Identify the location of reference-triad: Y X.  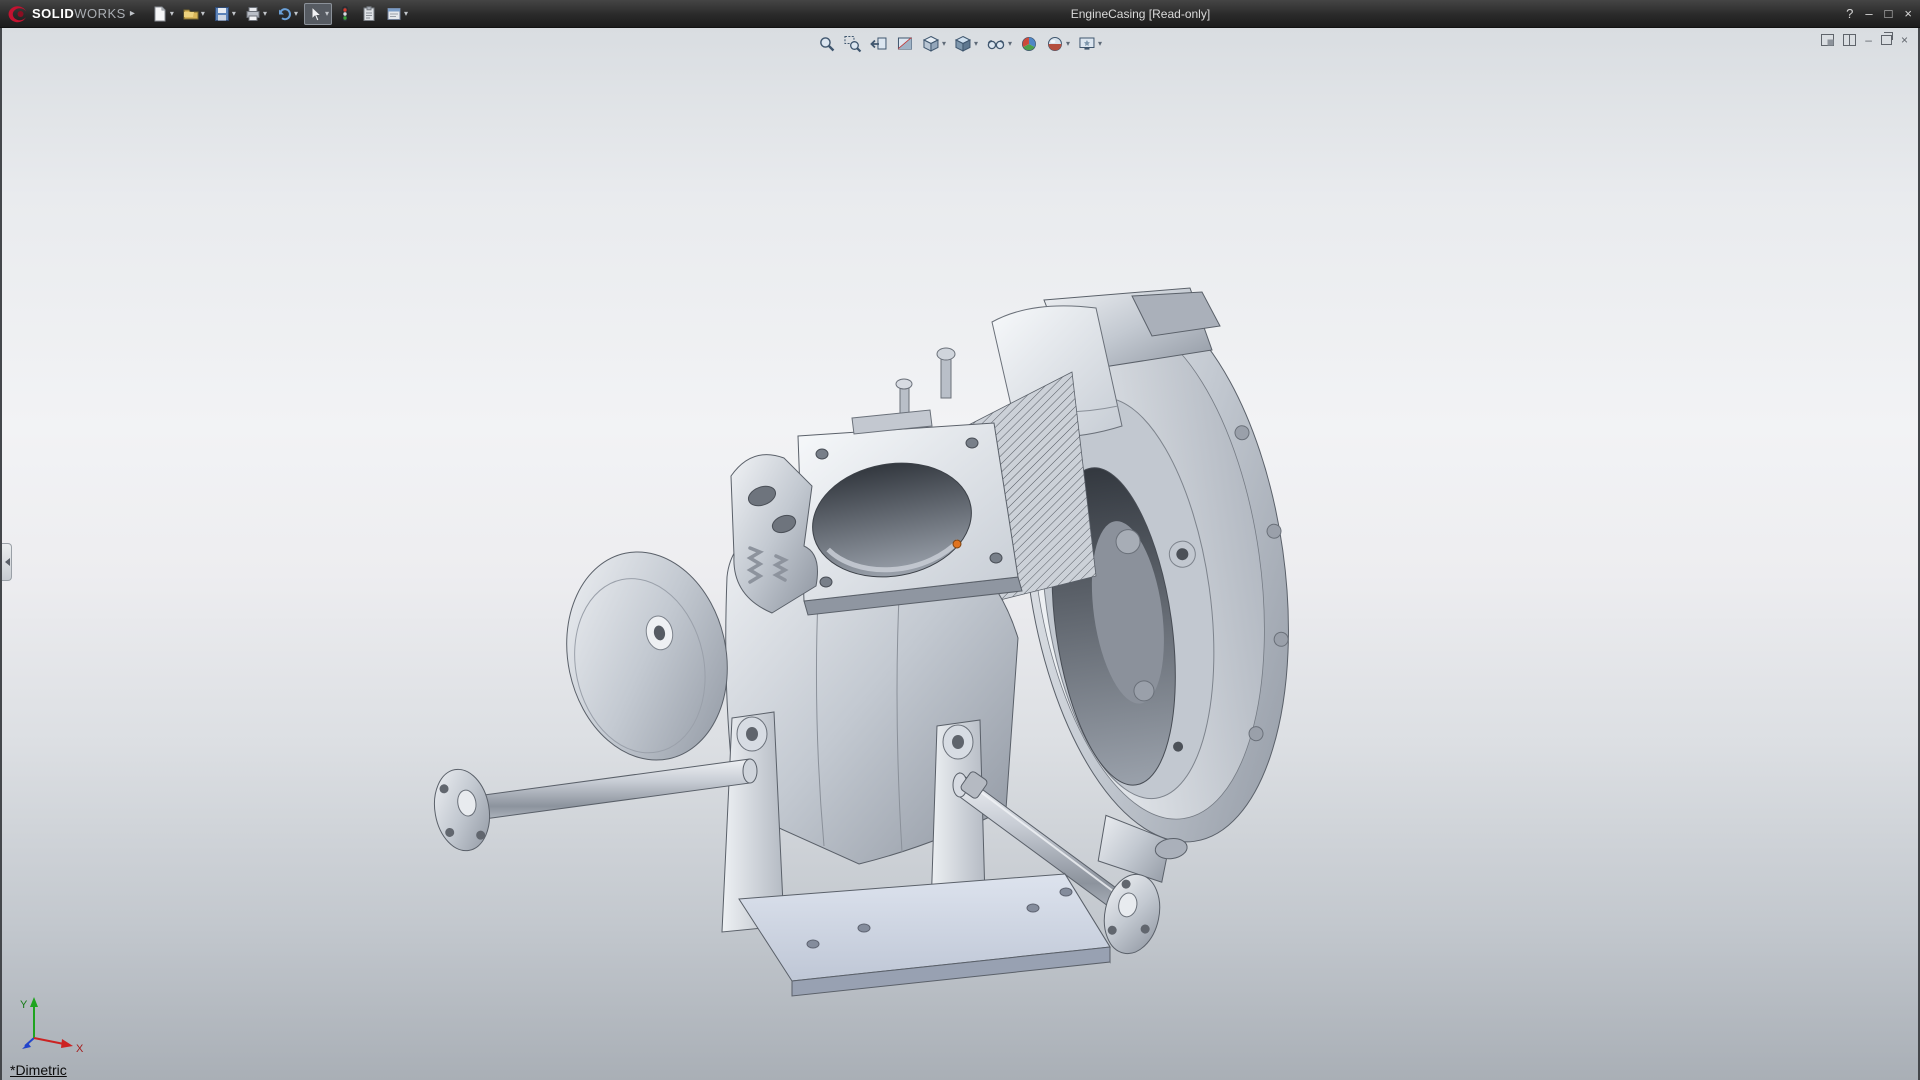
(55, 1026).